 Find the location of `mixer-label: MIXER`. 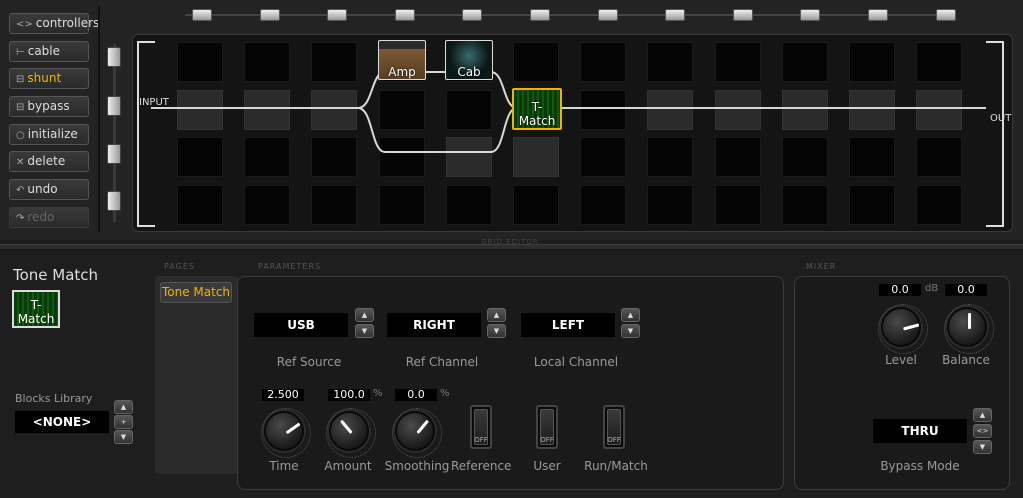

mixer-label: MIXER is located at coordinates (821, 266).